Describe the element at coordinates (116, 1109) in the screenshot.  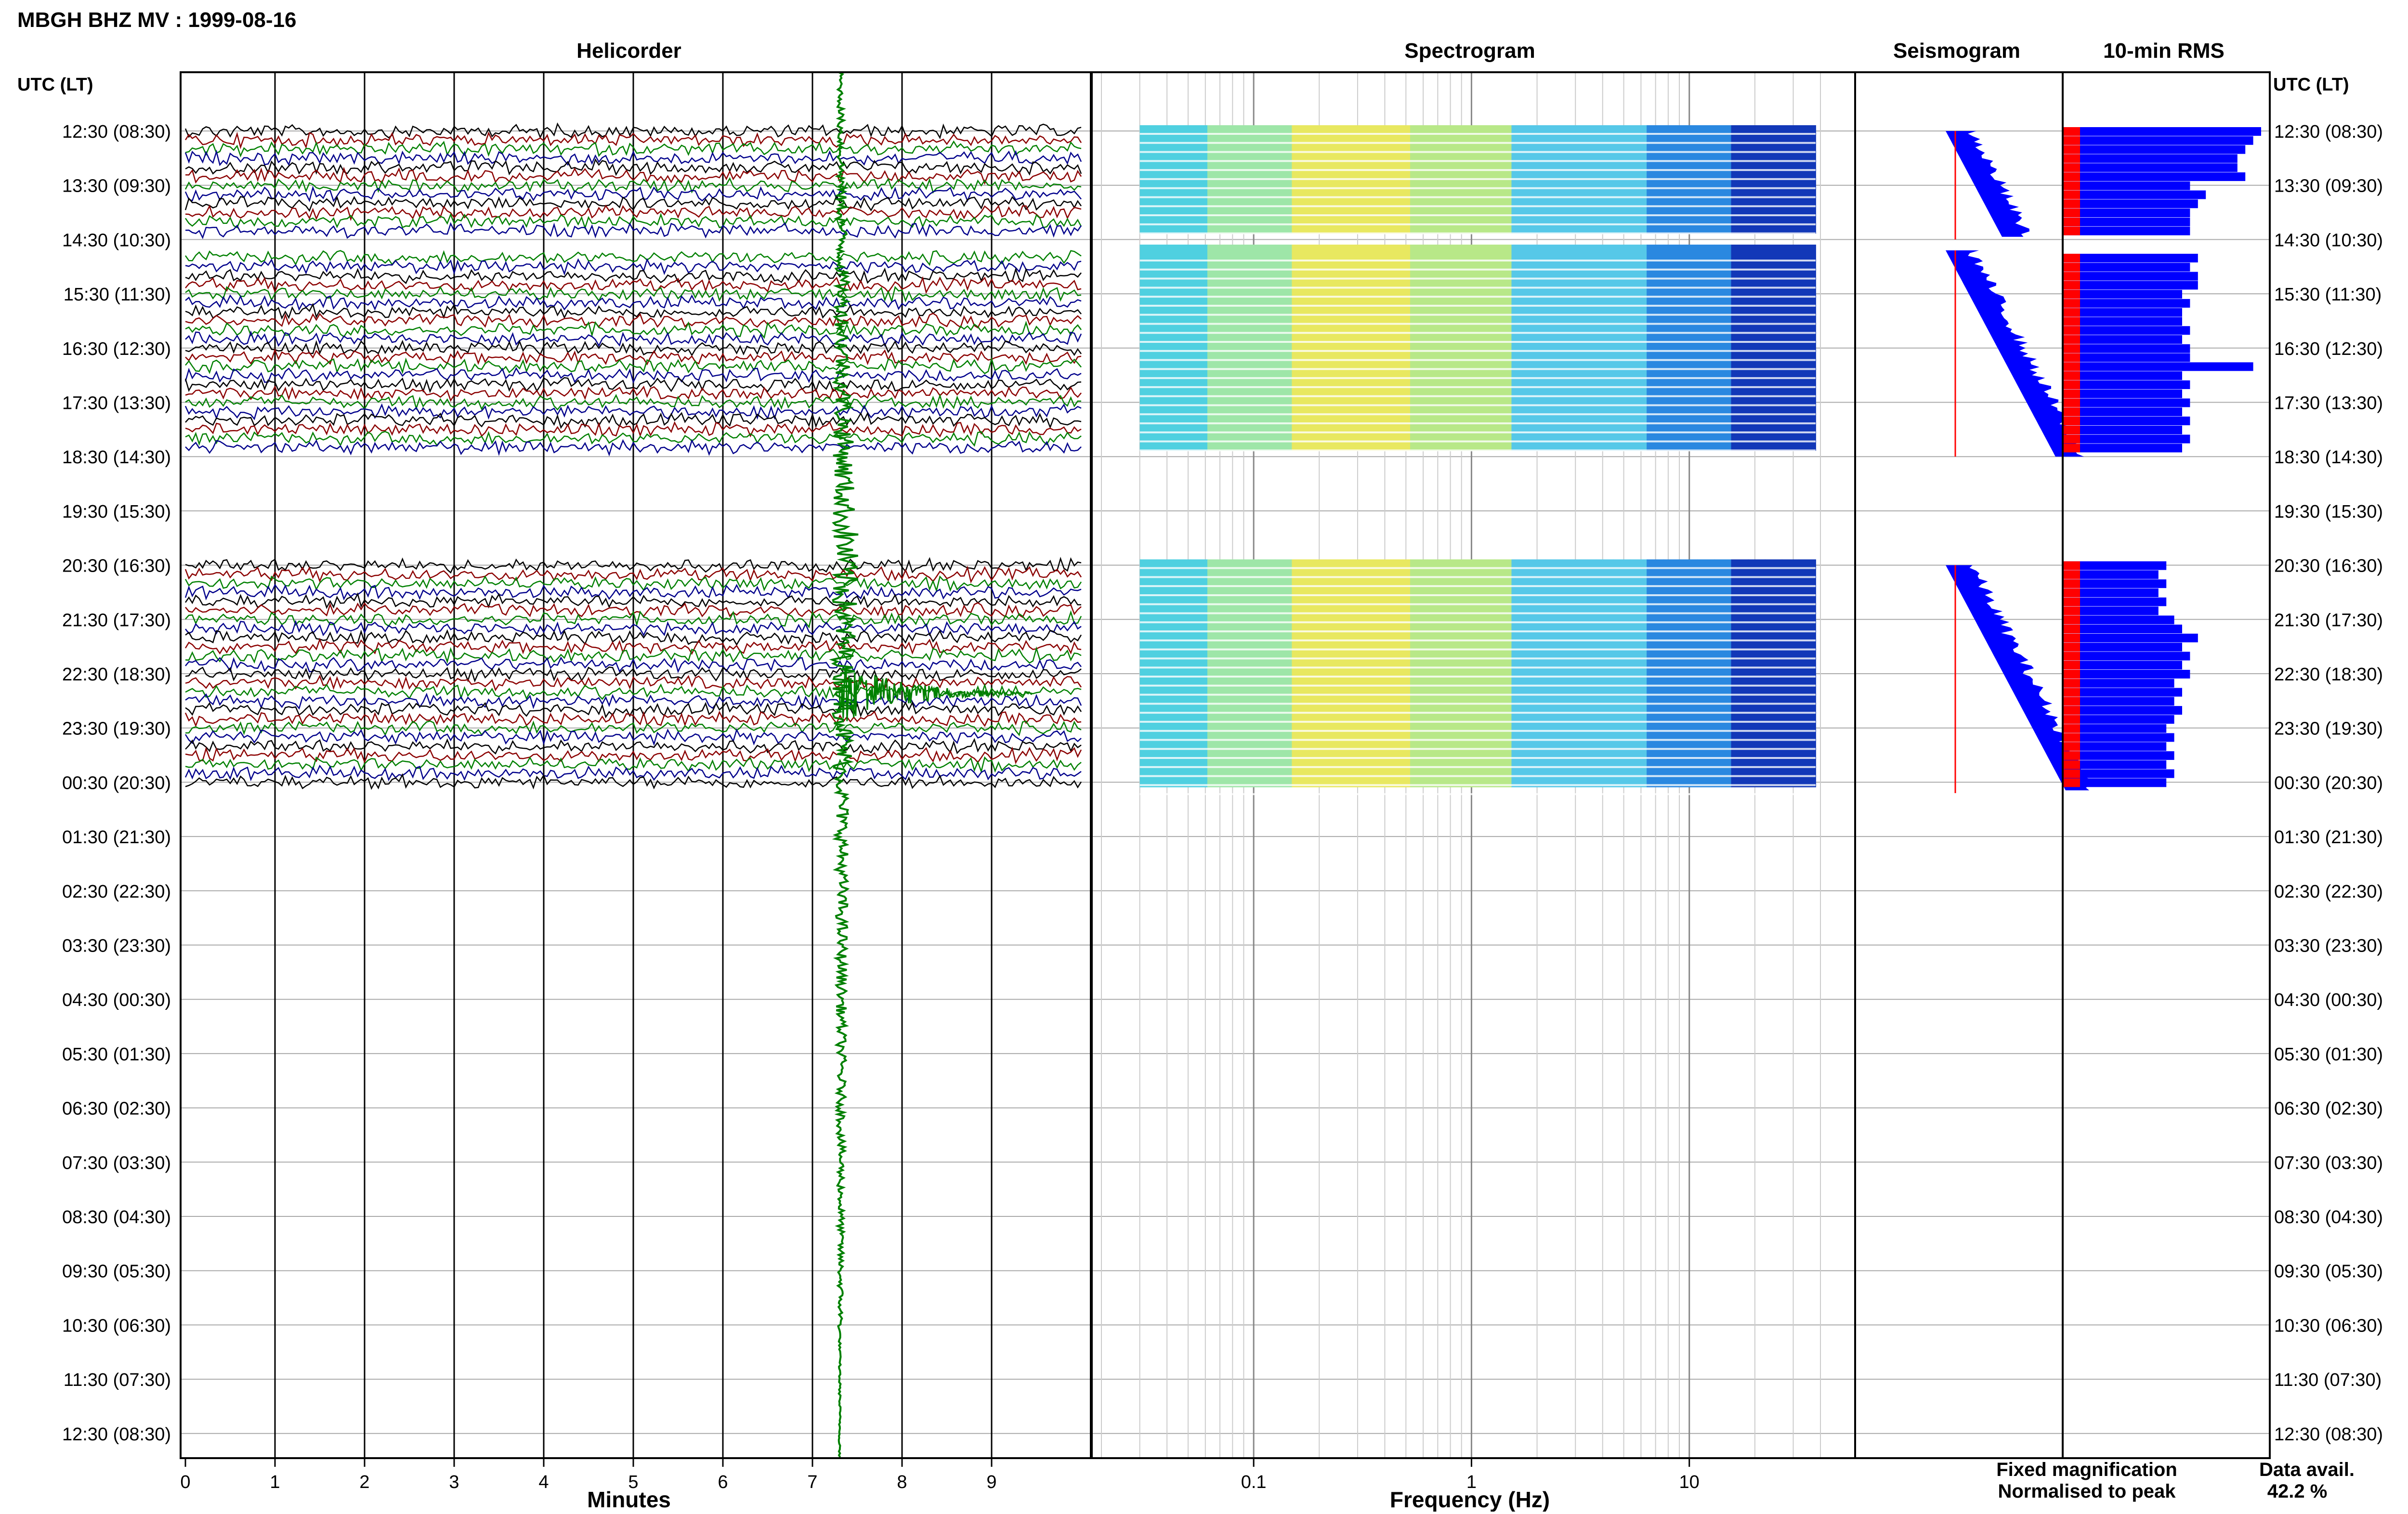
I see `left-hour-label: 06:30 (02:30)` at that location.